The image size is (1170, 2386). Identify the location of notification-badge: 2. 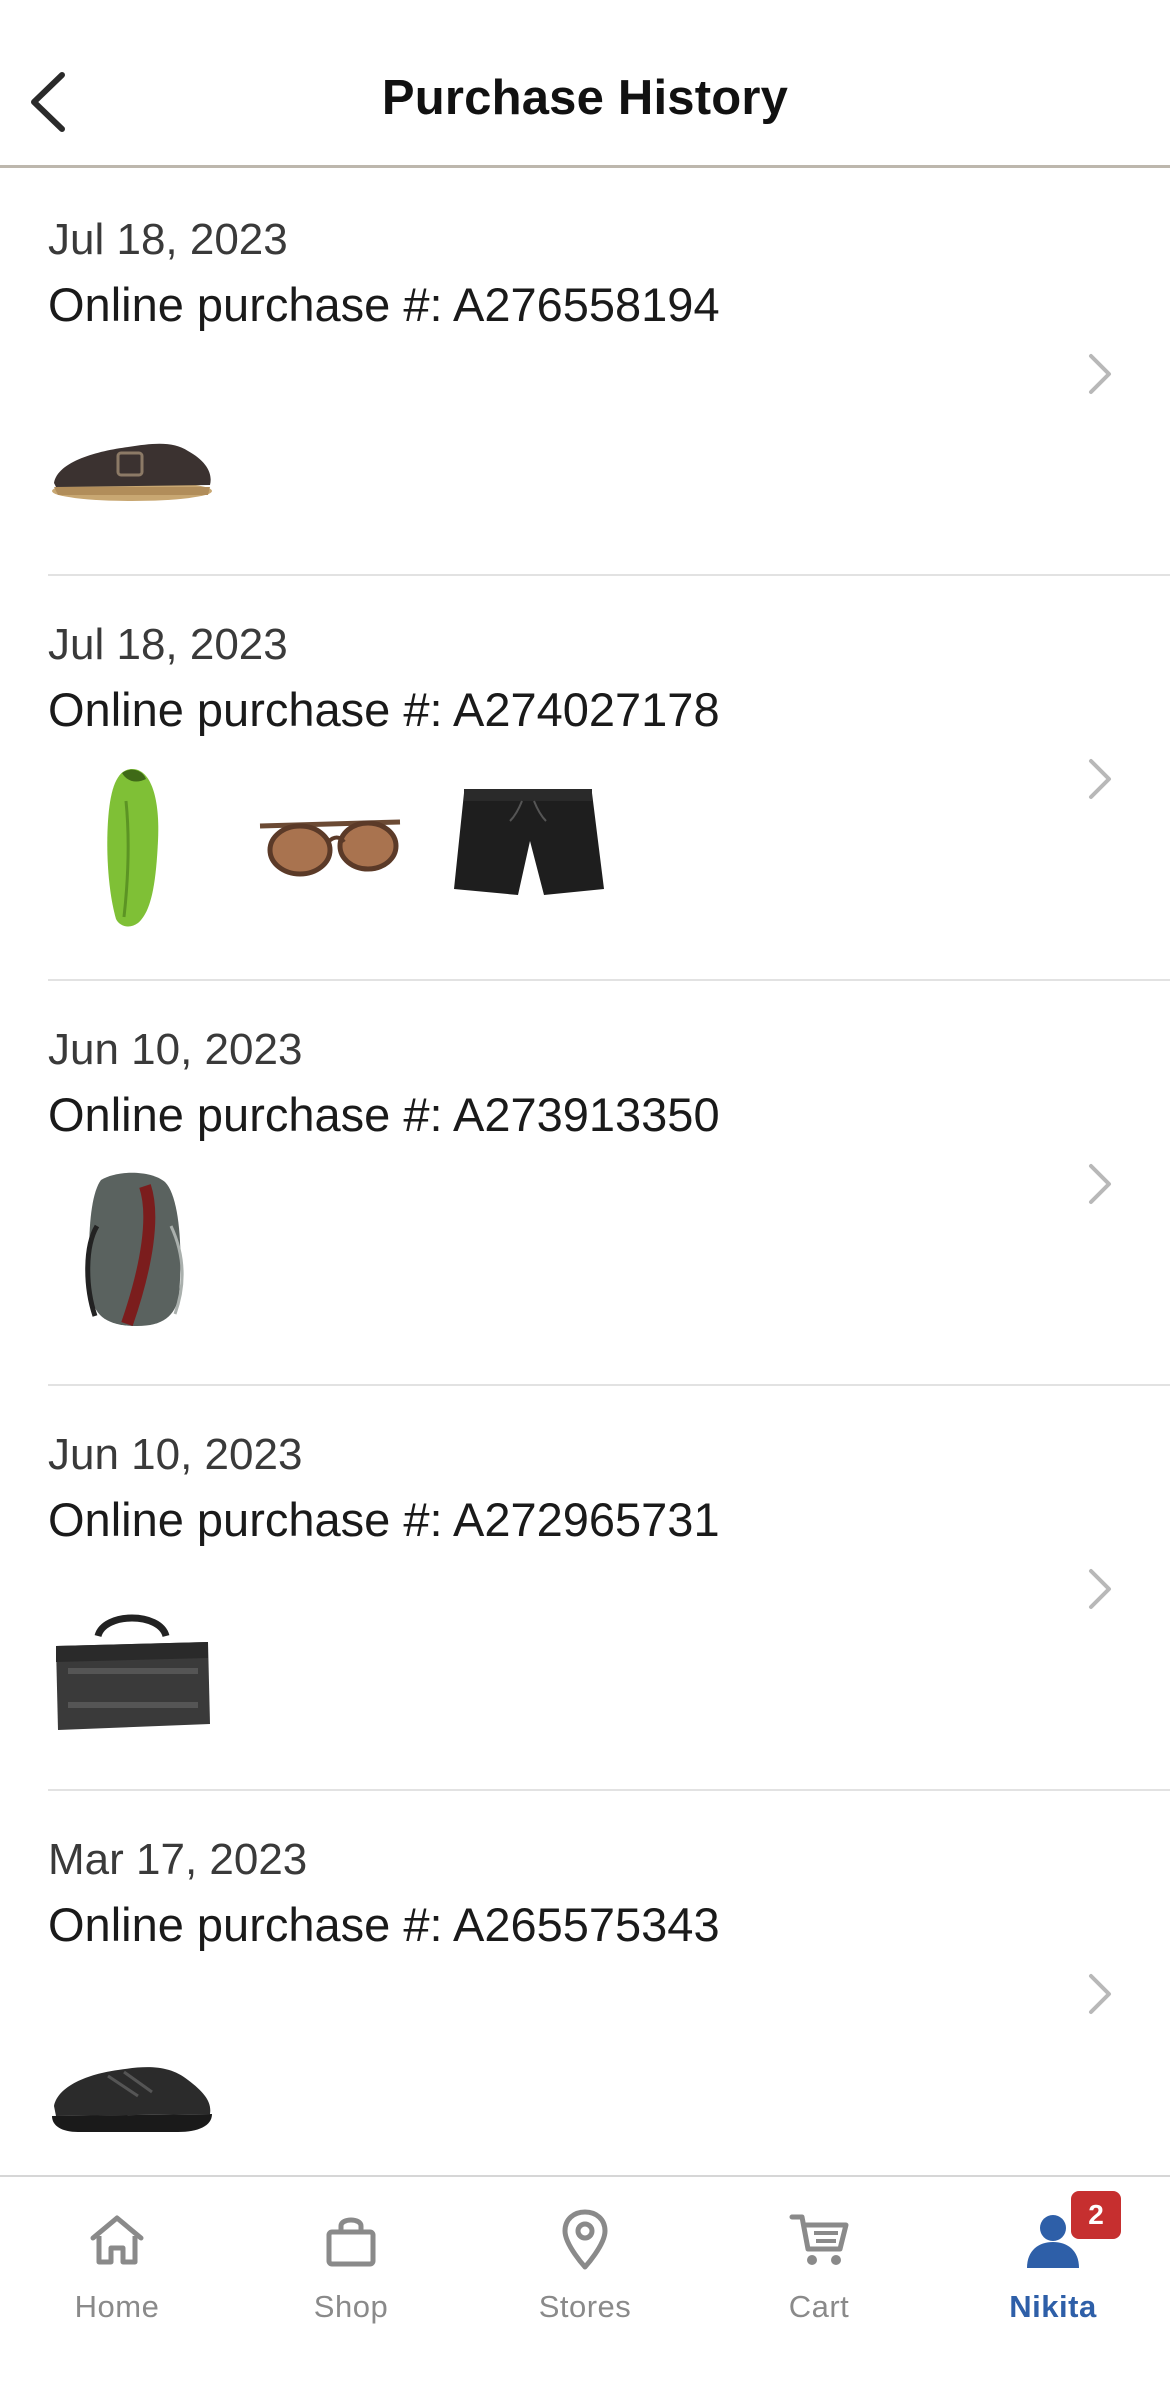
(1096, 2215).